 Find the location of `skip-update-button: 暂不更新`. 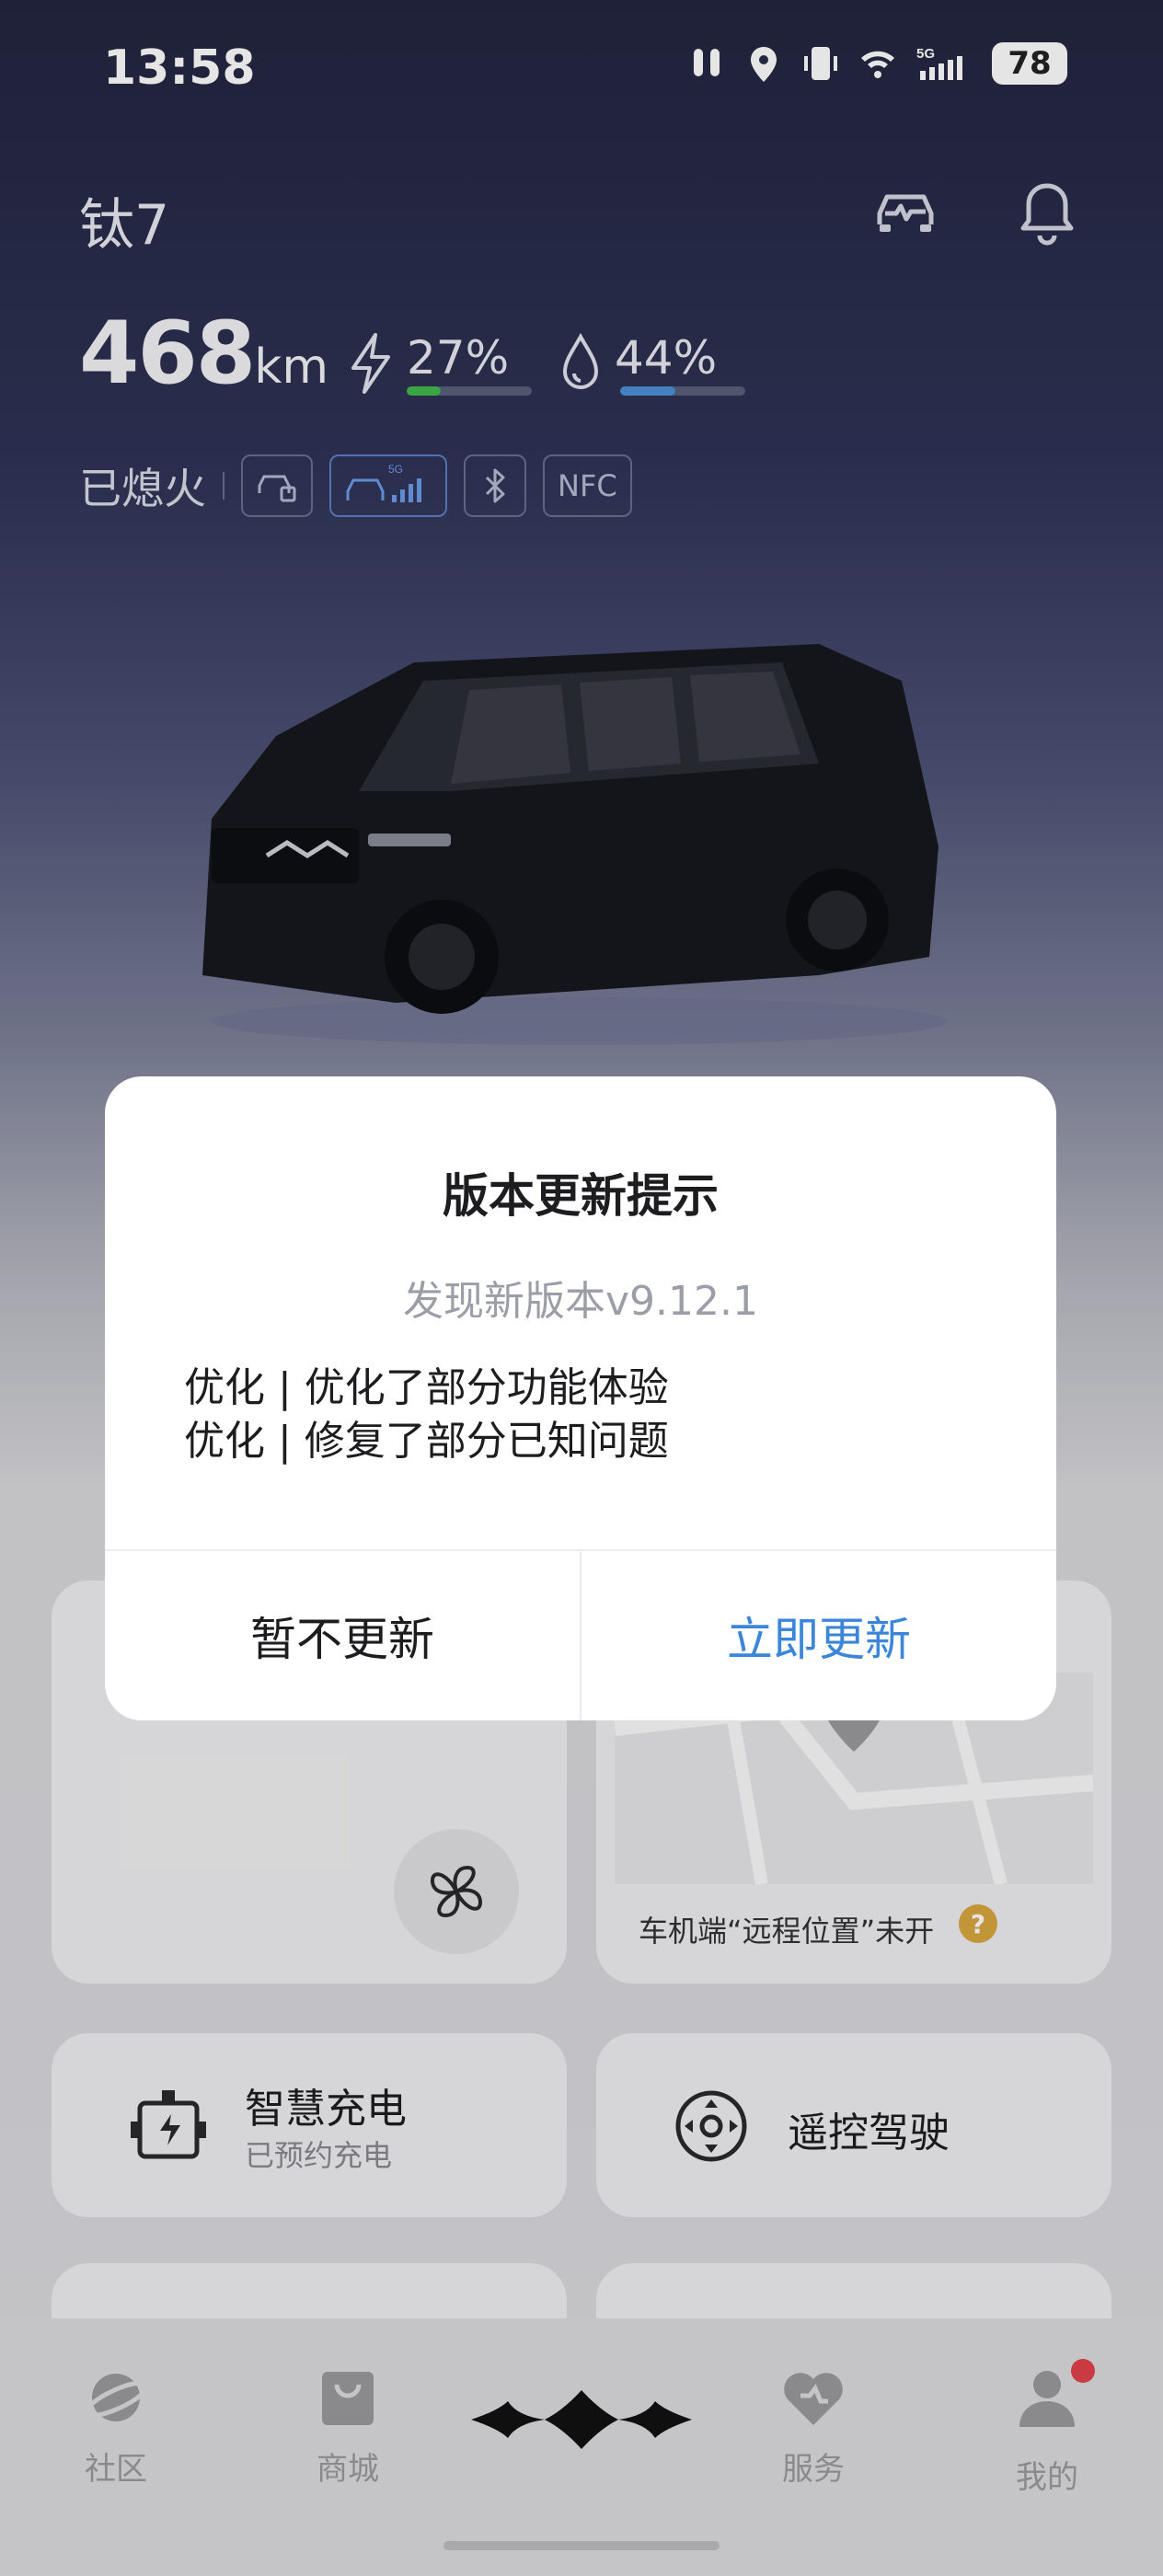

skip-update-button: 暂不更新 is located at coordinates (343, 1635).